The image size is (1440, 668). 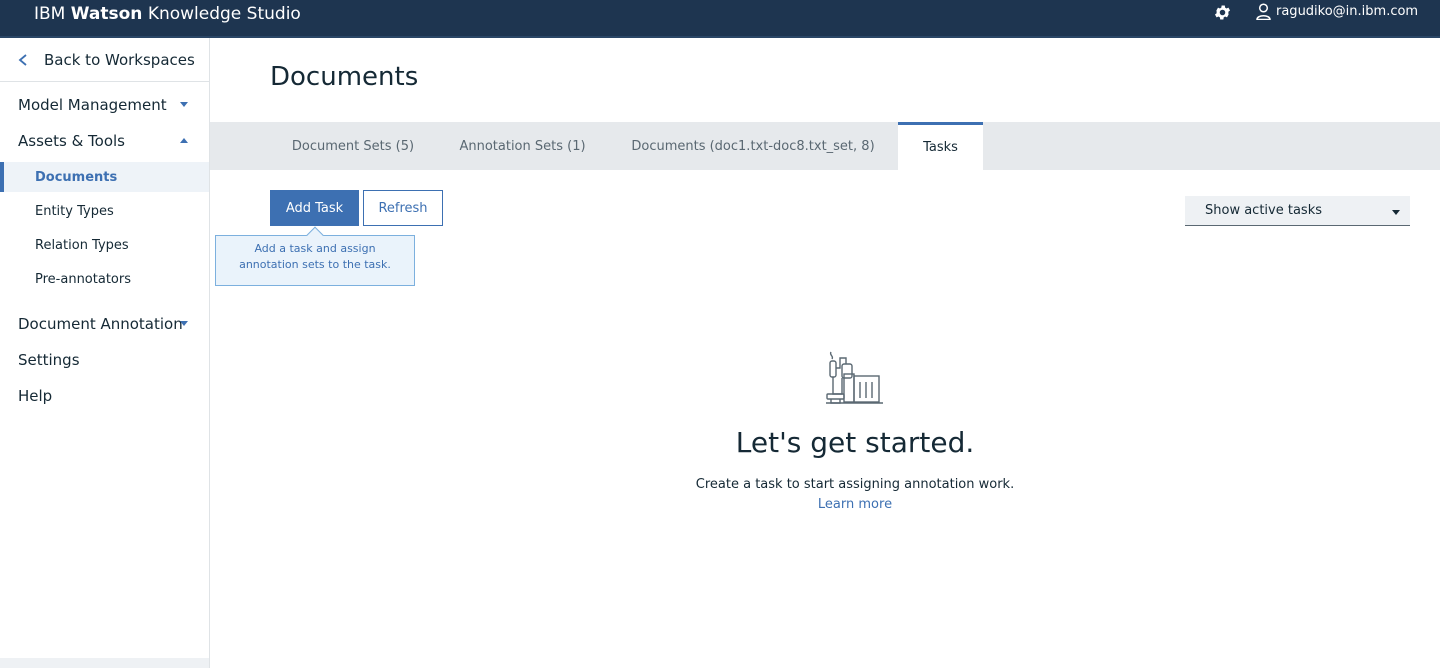 I want to click on sidebar-footer, so click(x=104, y=663).